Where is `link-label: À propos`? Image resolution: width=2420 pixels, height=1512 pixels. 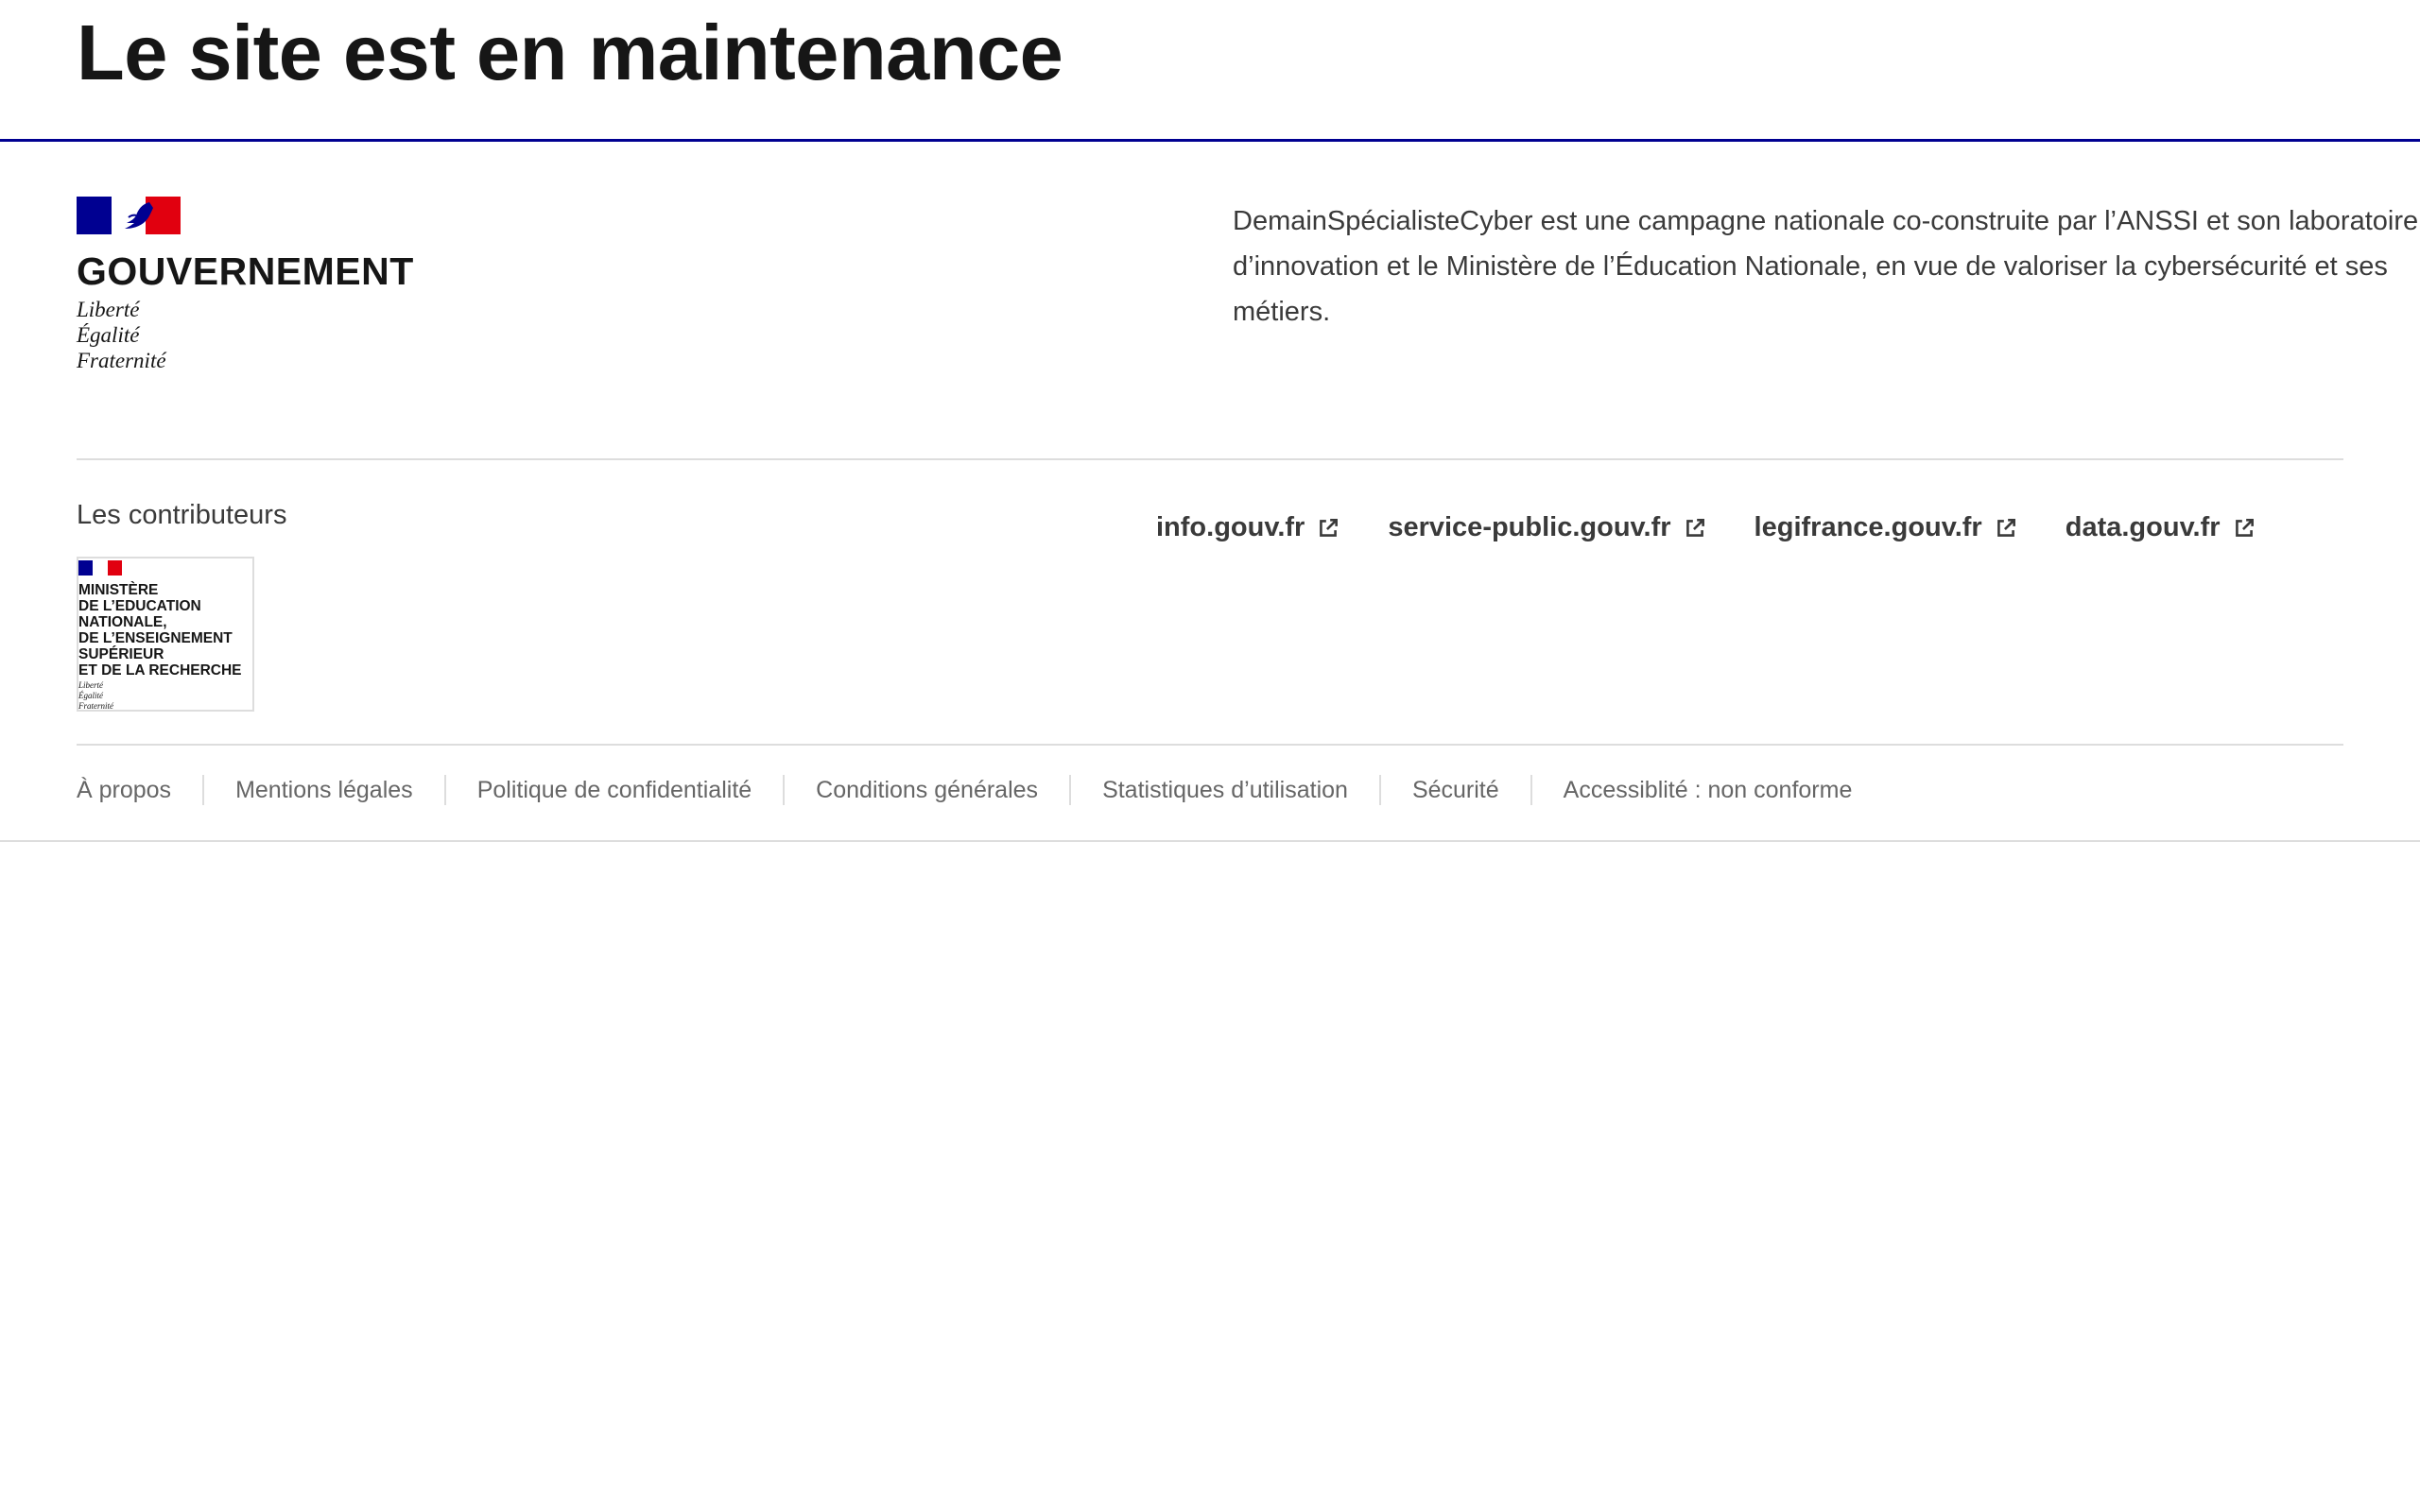
link-label: À propos is located at coordinates (124, 789).